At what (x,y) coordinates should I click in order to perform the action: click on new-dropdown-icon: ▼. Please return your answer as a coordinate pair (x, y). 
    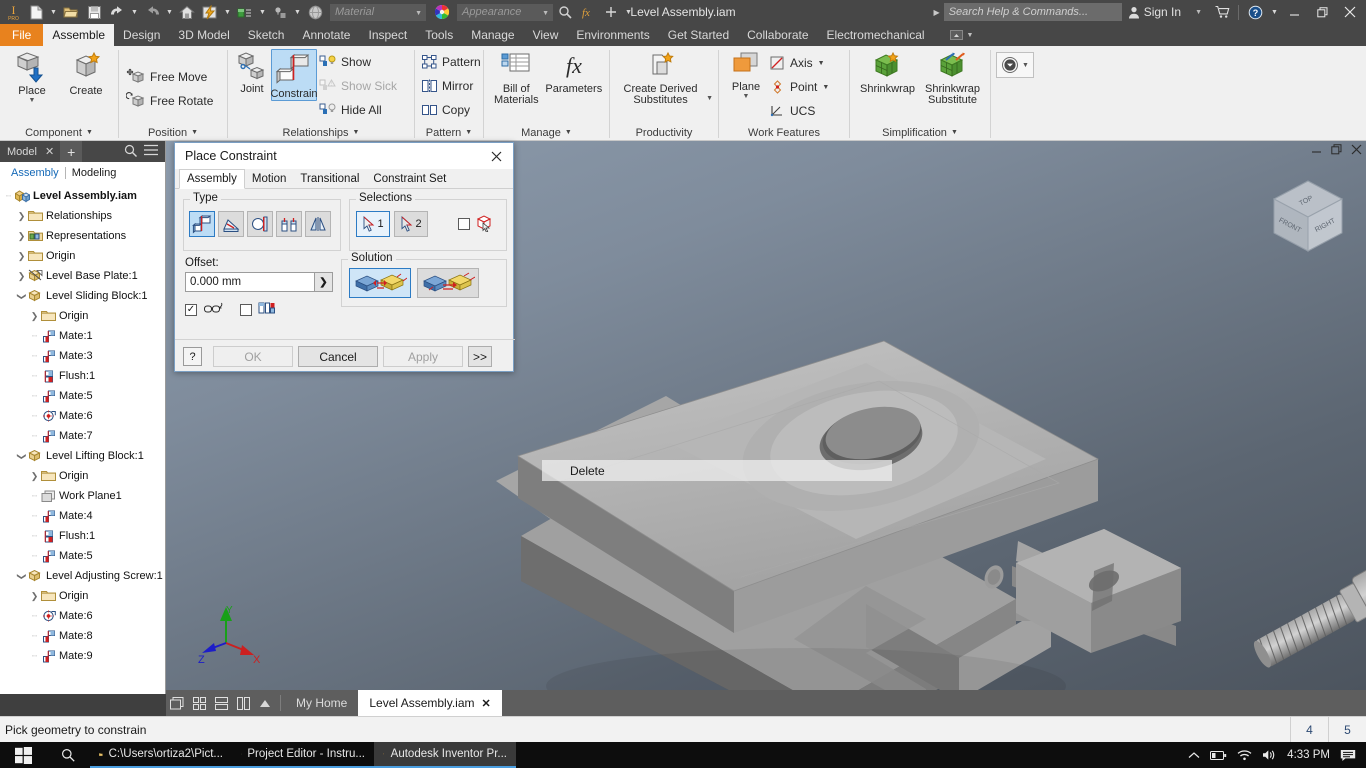
    Looking at the image, I should click on (53, 12).